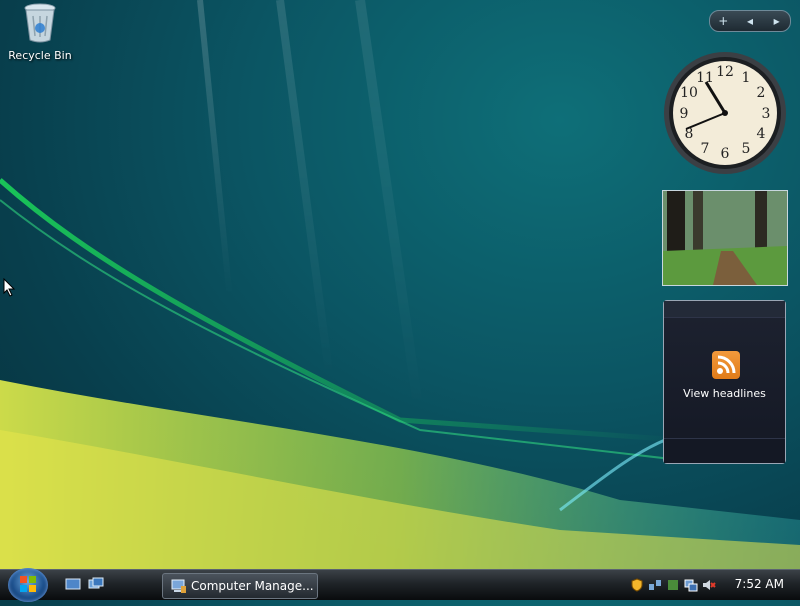  What do you see at coordinates (40, 23) in the screenshot?
I see `recycle-bin-icon` at bounding box center [40, 23].